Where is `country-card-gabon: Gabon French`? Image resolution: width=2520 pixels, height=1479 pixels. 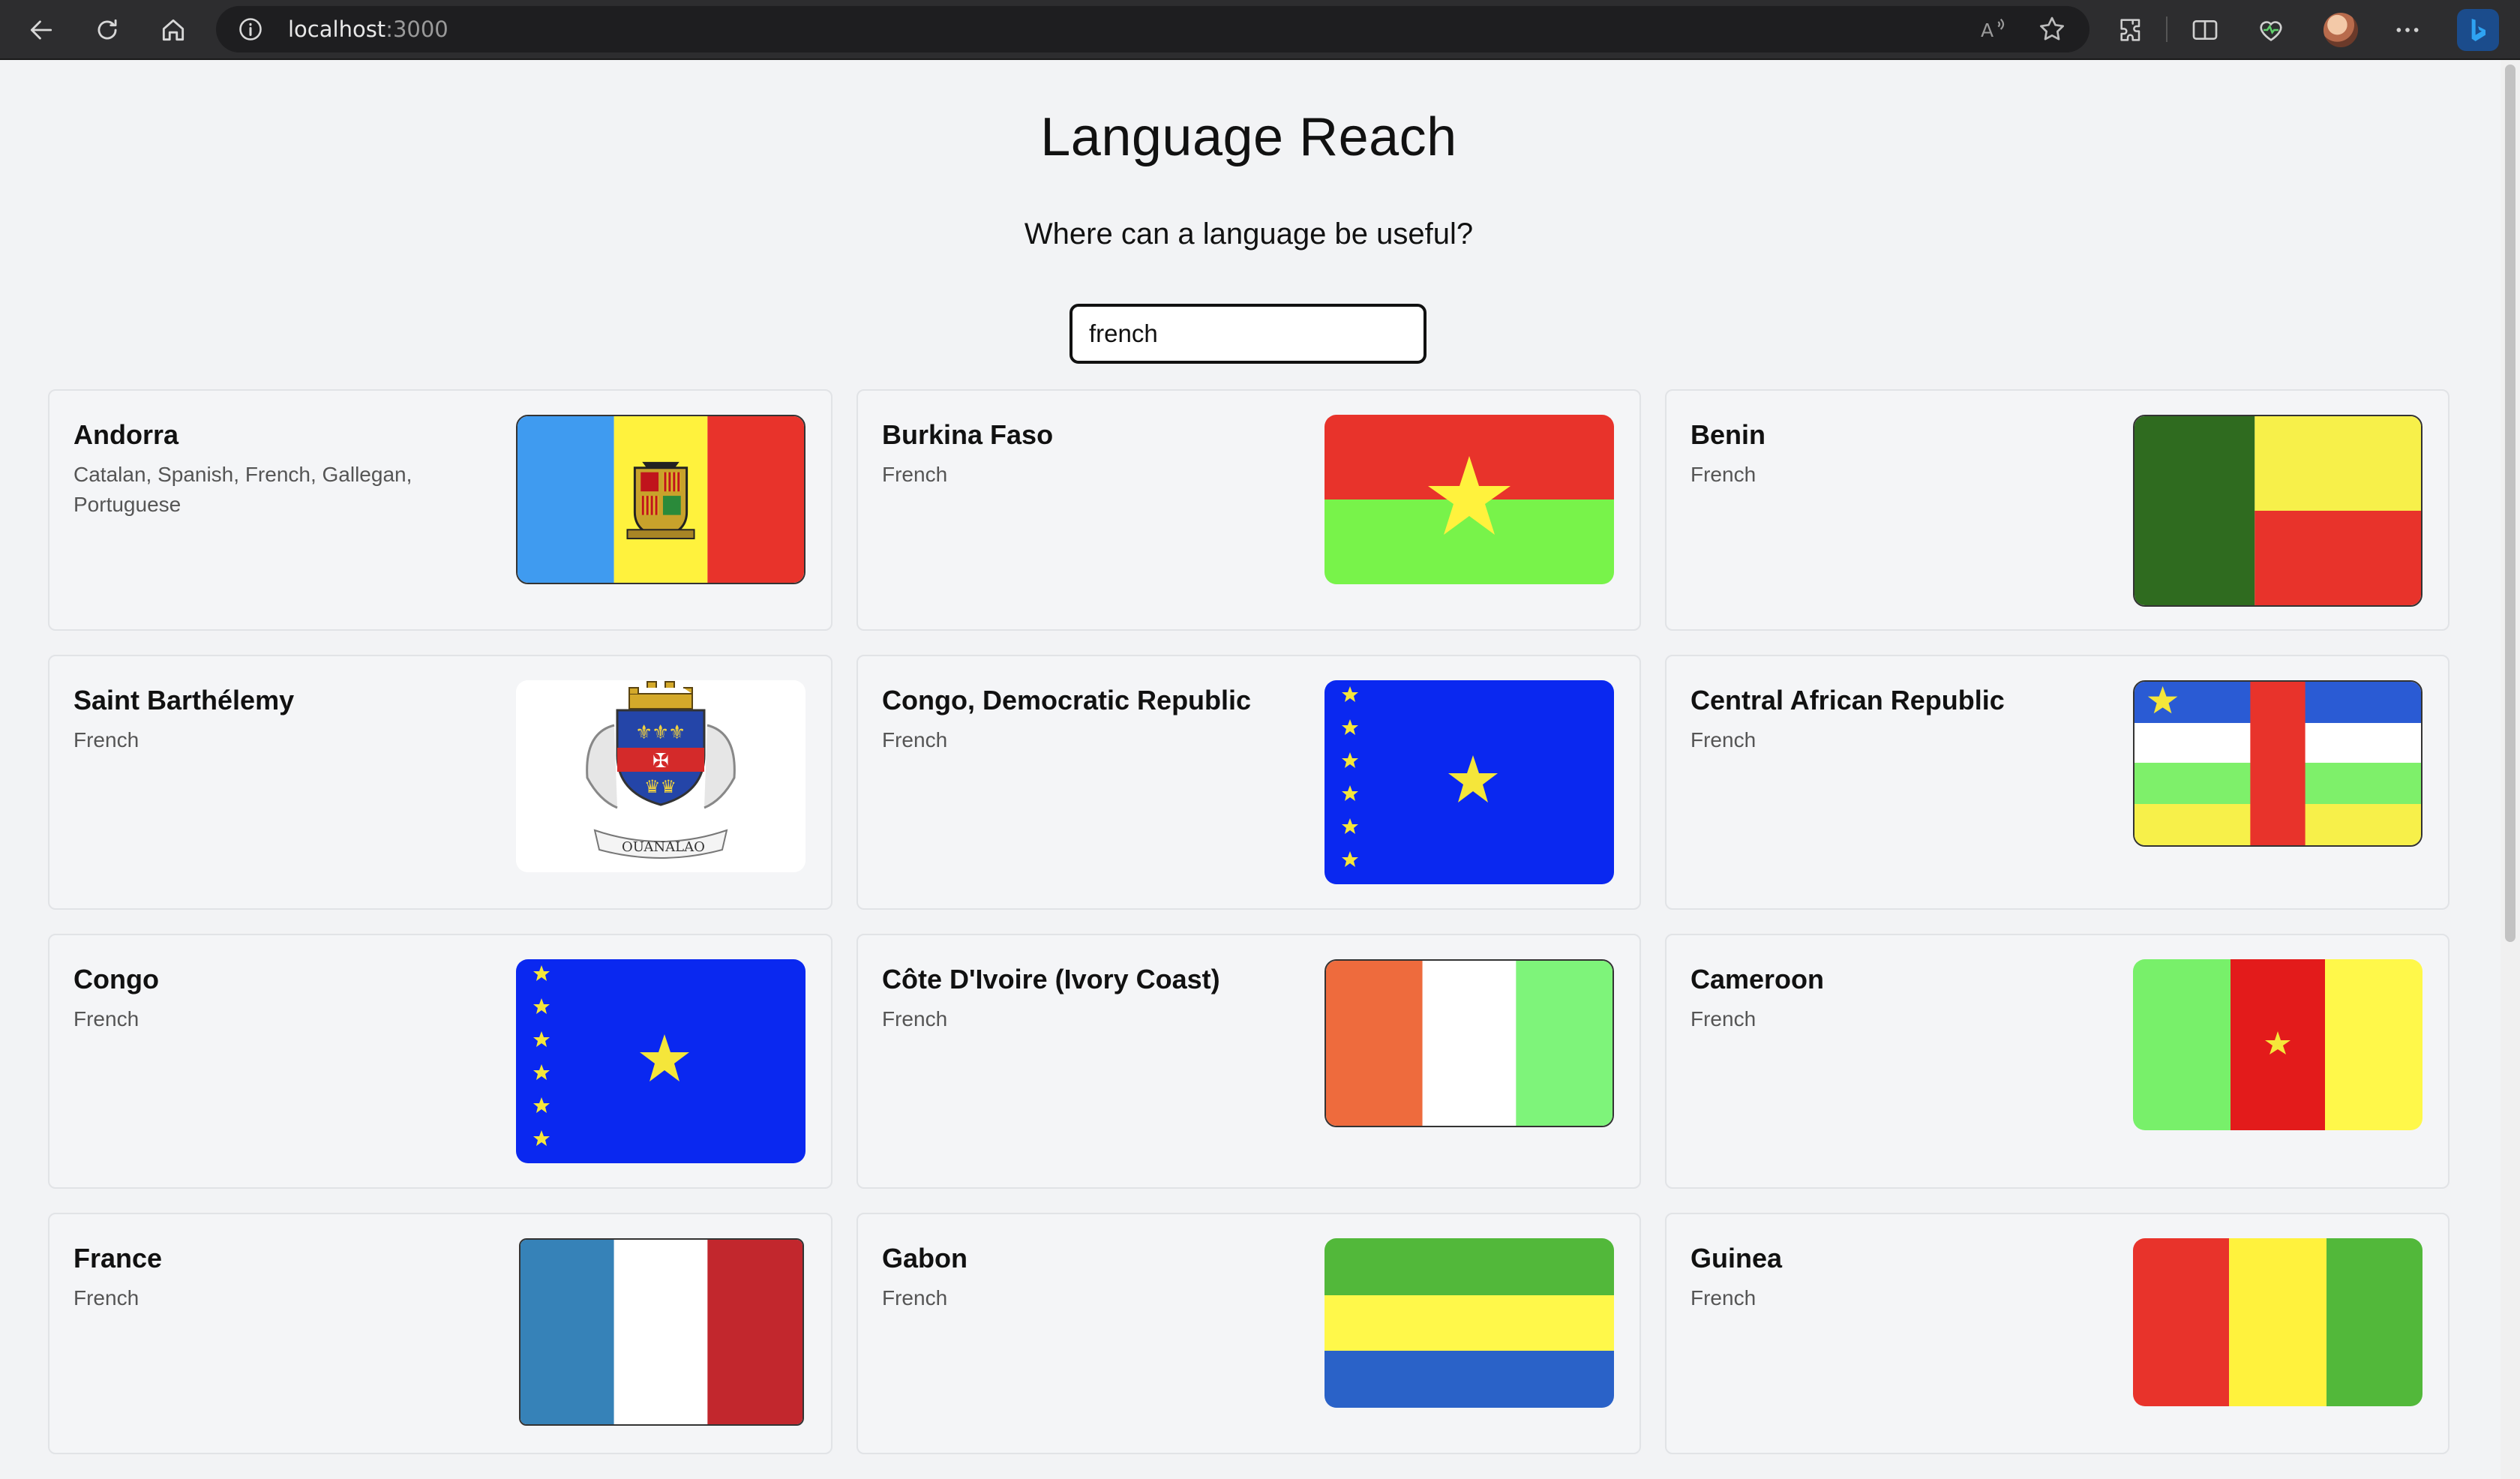 country-card-gabon: Gabon French is located at coordinates (1248, 1333).